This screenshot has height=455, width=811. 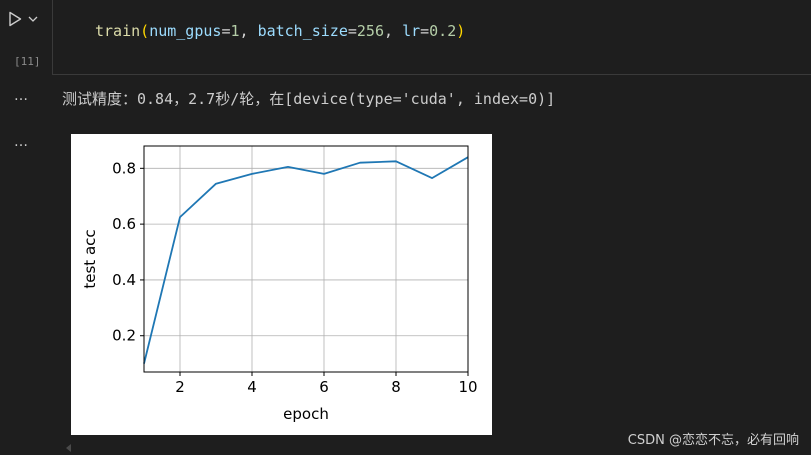 What do you see at coordinates (461, 31) in the screenshot?
I see `code-paren-close: )` at bounding box center [461, 31].